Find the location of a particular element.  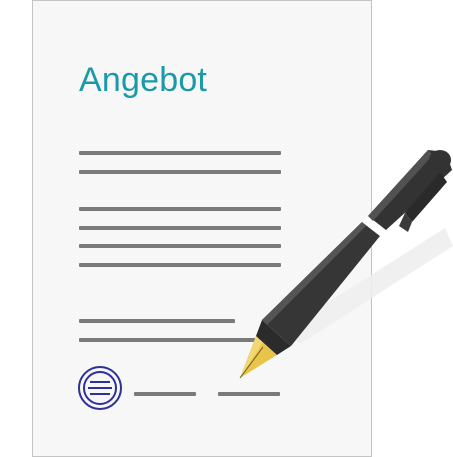

document-title: Angebot is located at coordinates (143, 80).